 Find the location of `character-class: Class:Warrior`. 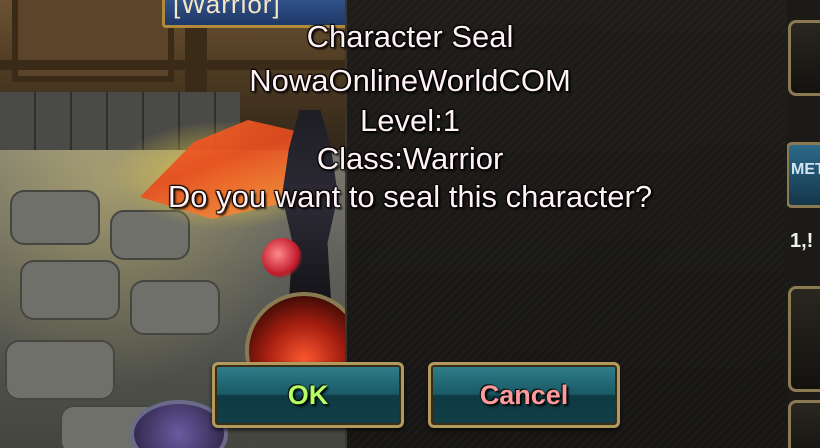

character-class: Class:Warrior is located at coordinates (410, 158).